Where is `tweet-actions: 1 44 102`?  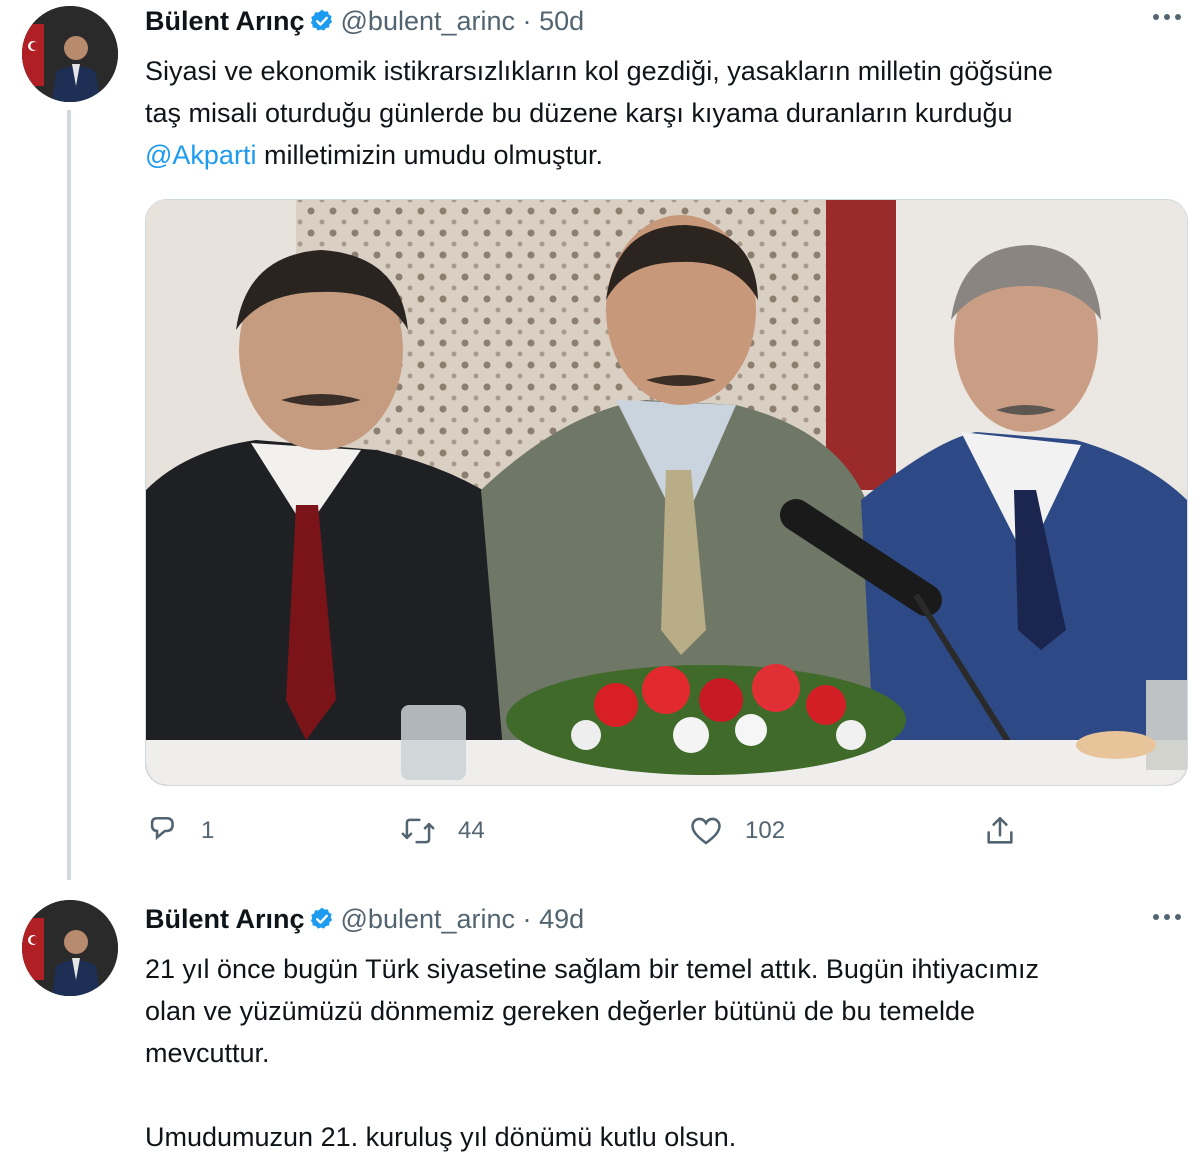
tweet-actions: 1 44 102 is located at coordinates (665, 831).